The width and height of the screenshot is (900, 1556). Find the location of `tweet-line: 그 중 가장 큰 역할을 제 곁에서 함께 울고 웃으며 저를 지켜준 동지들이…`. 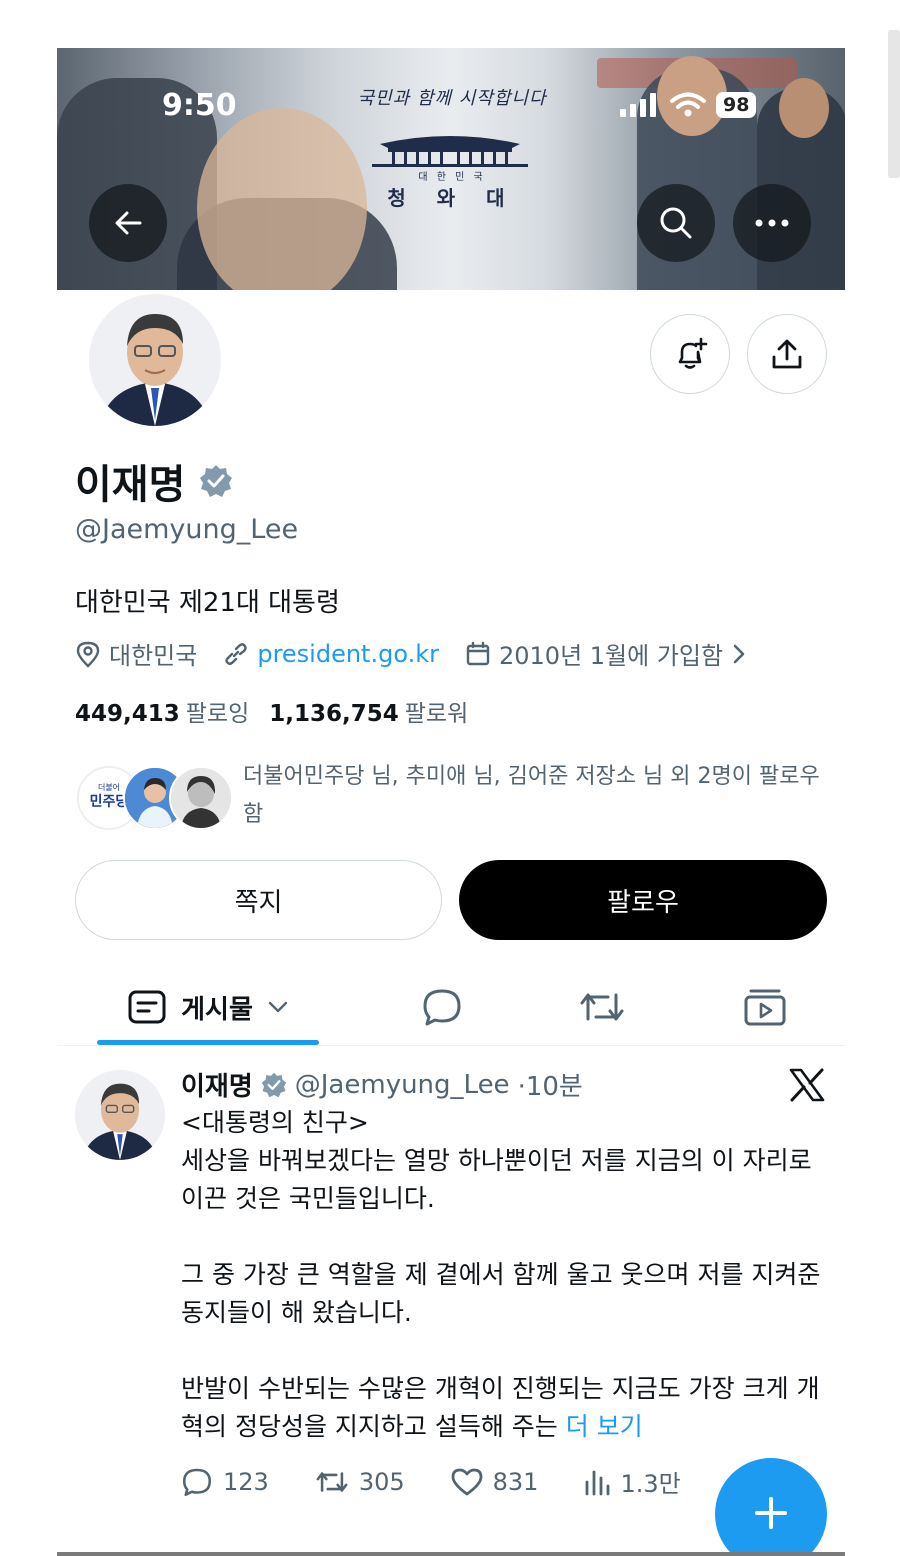

tweet-line: 그 중 가장 큰 역할을 제 곁에서 함께 울고 웃으며 저를 지켜준 동지들이… is located at coordinates (501, 1293).